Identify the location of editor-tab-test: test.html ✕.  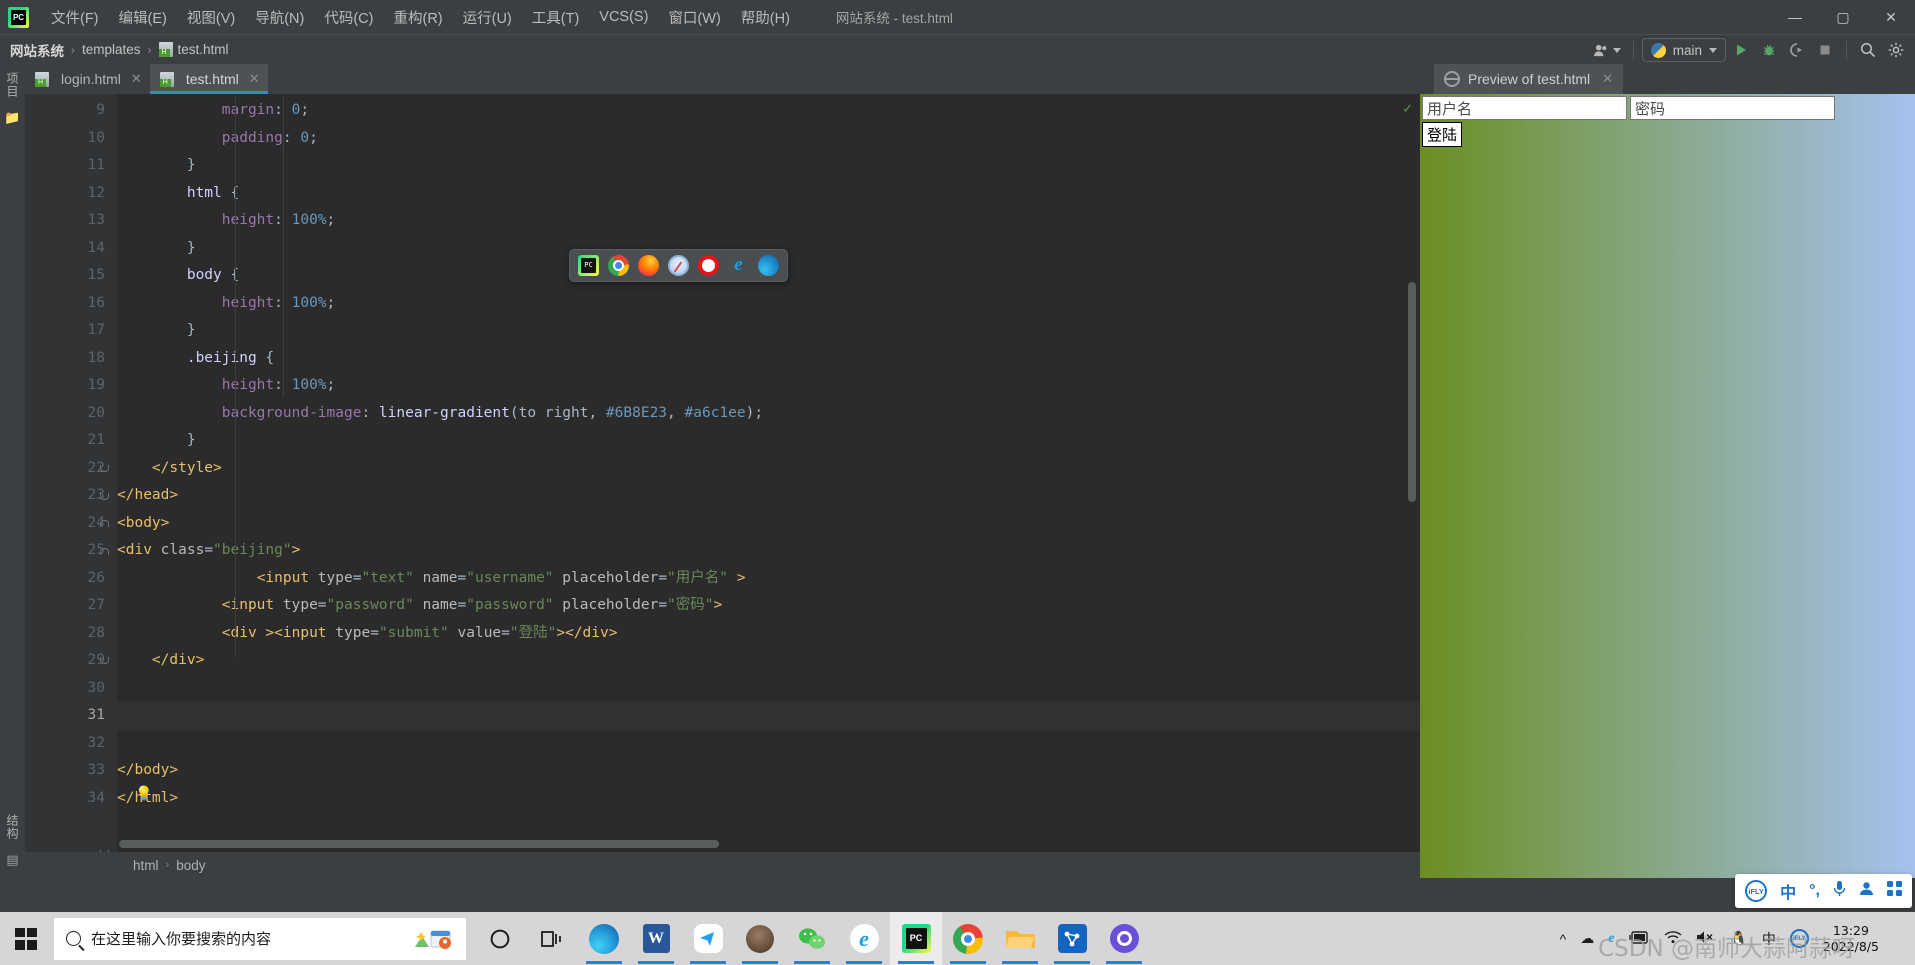
(208, 79).